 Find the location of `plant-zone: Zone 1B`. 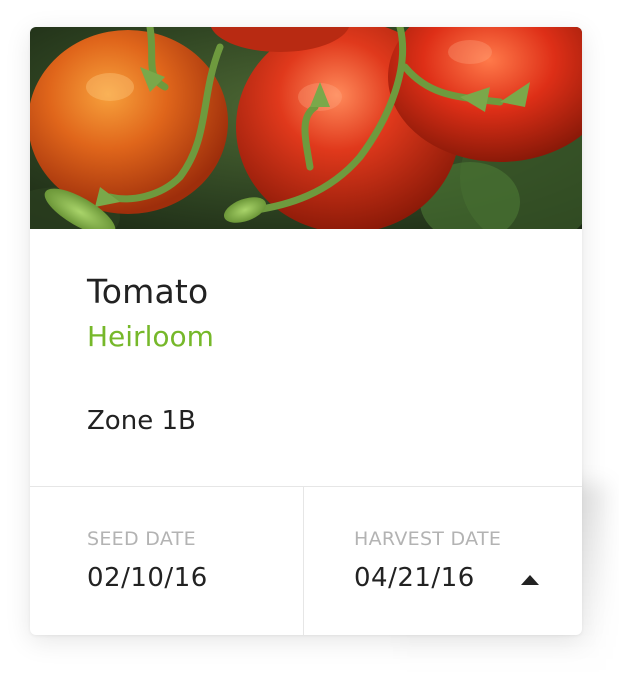

plant-zone: Zone 1B is located at coordinates (141, 421).